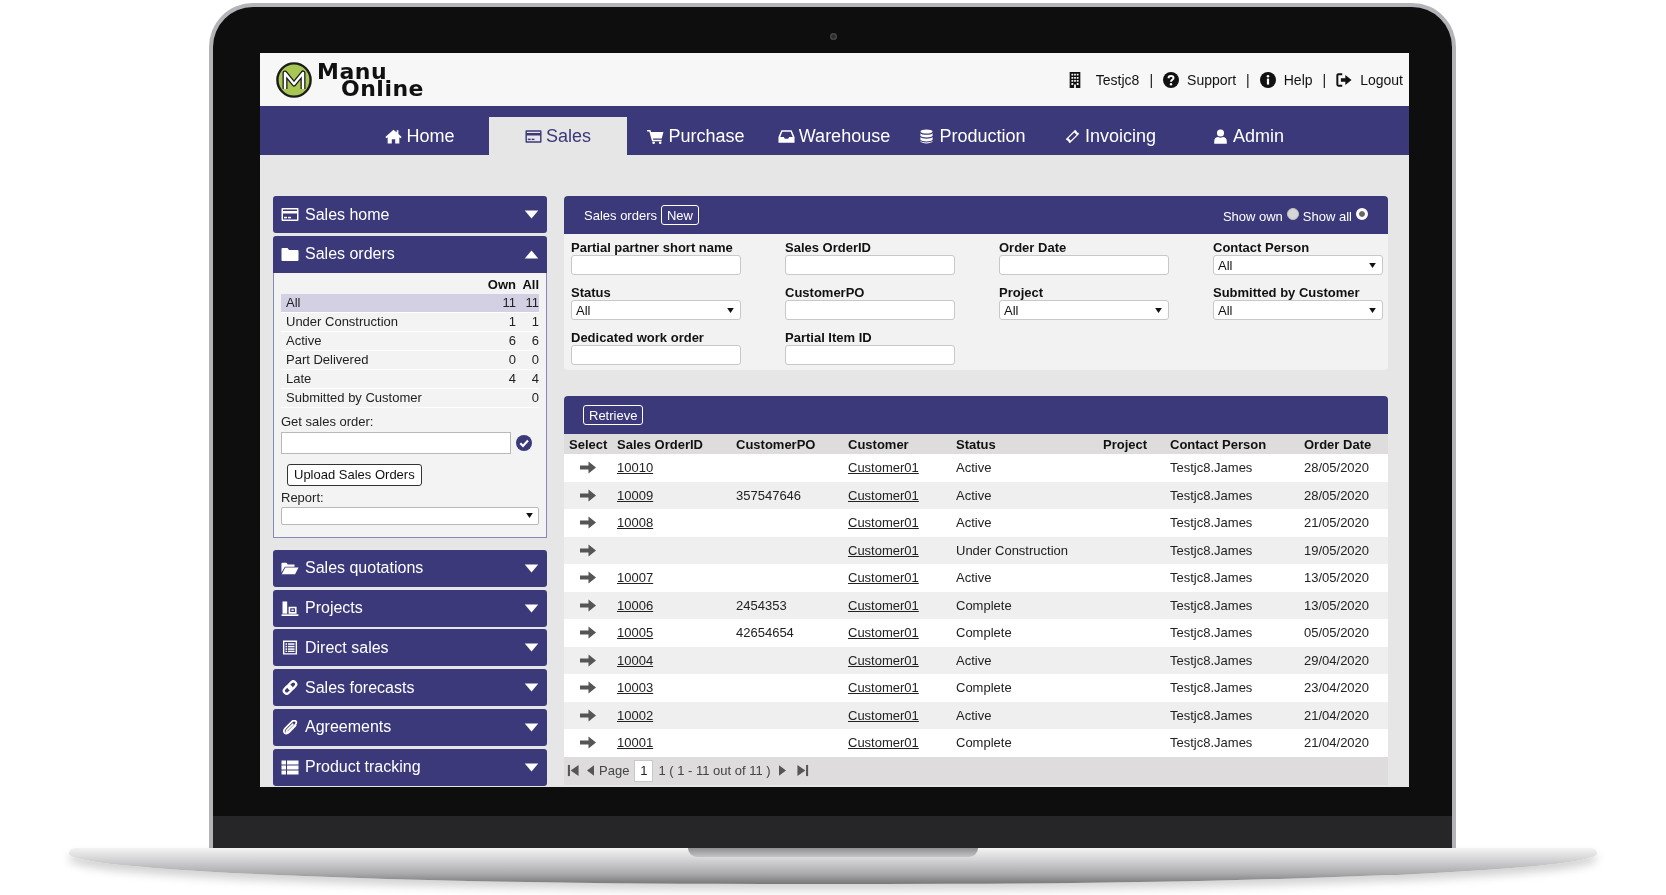 The height and width of the screenshot is (895, 1666). What do you see at coordinates (410, 398) in the screenshot?
I see `status-filter-row: Submitted by Customer 0` at bounding box center [410, 398].